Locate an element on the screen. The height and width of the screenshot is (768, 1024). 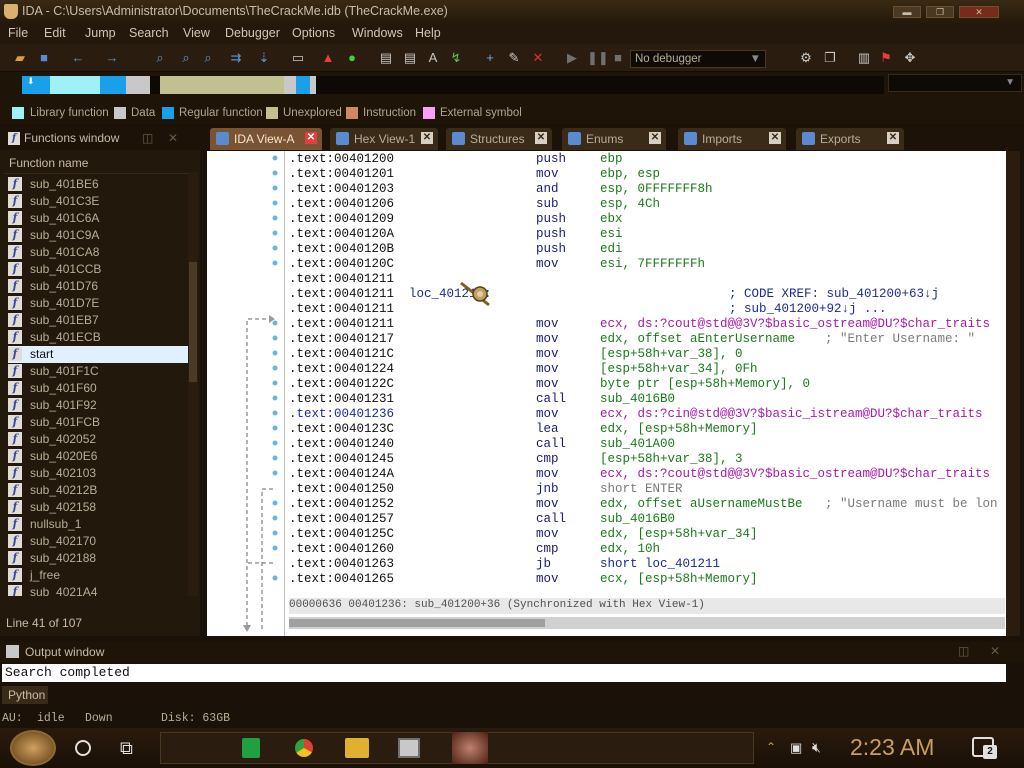
copy-icon: ❐ is located at coordinates (830, 58).